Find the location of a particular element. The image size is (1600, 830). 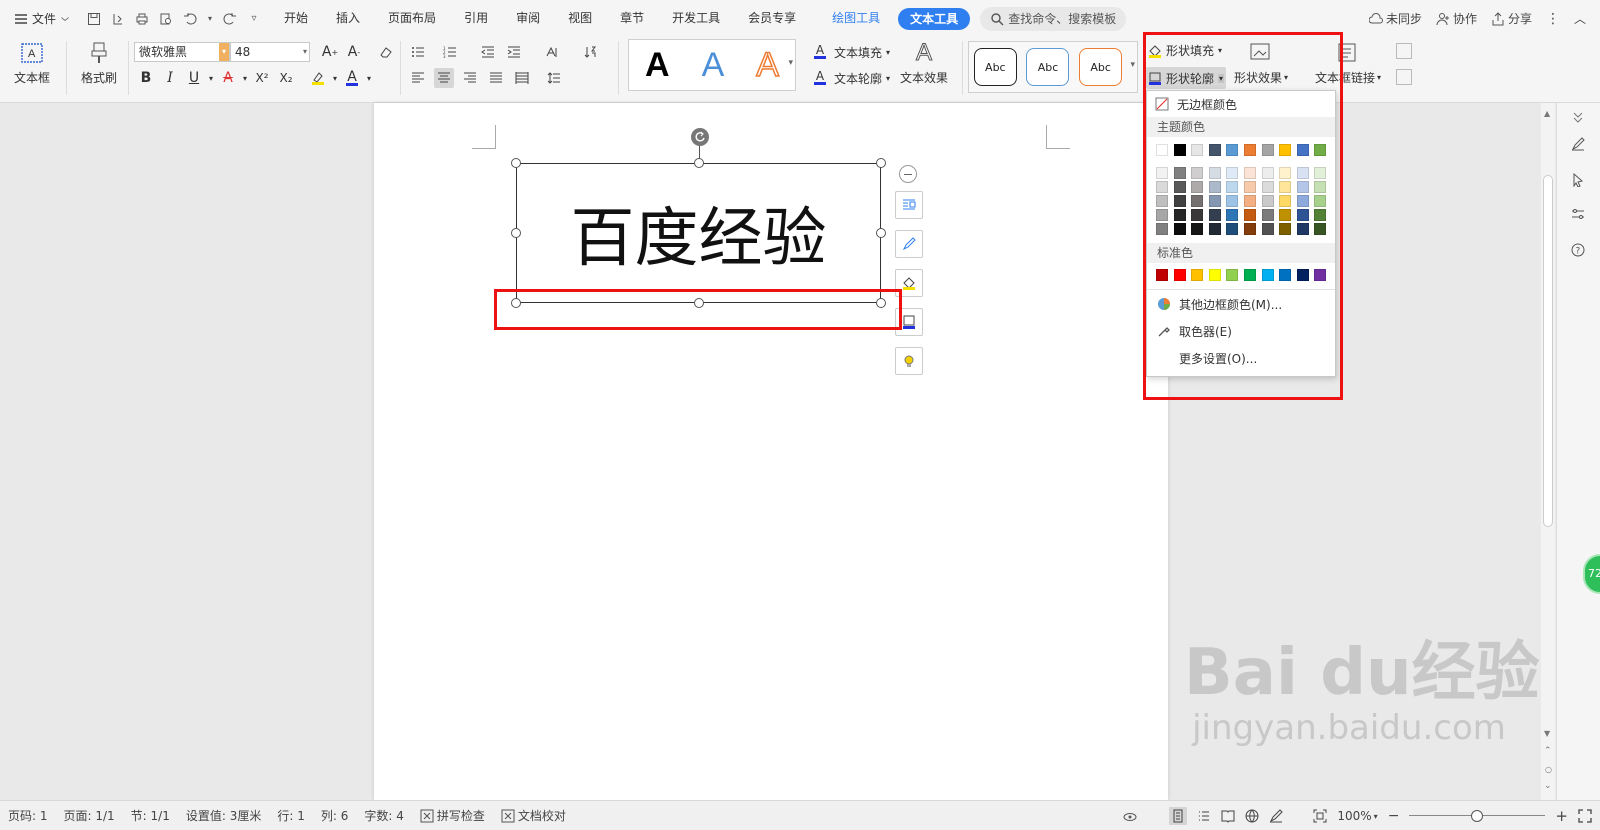

gallery-more-icon: ▾ is located at coordinates (1132, 65).